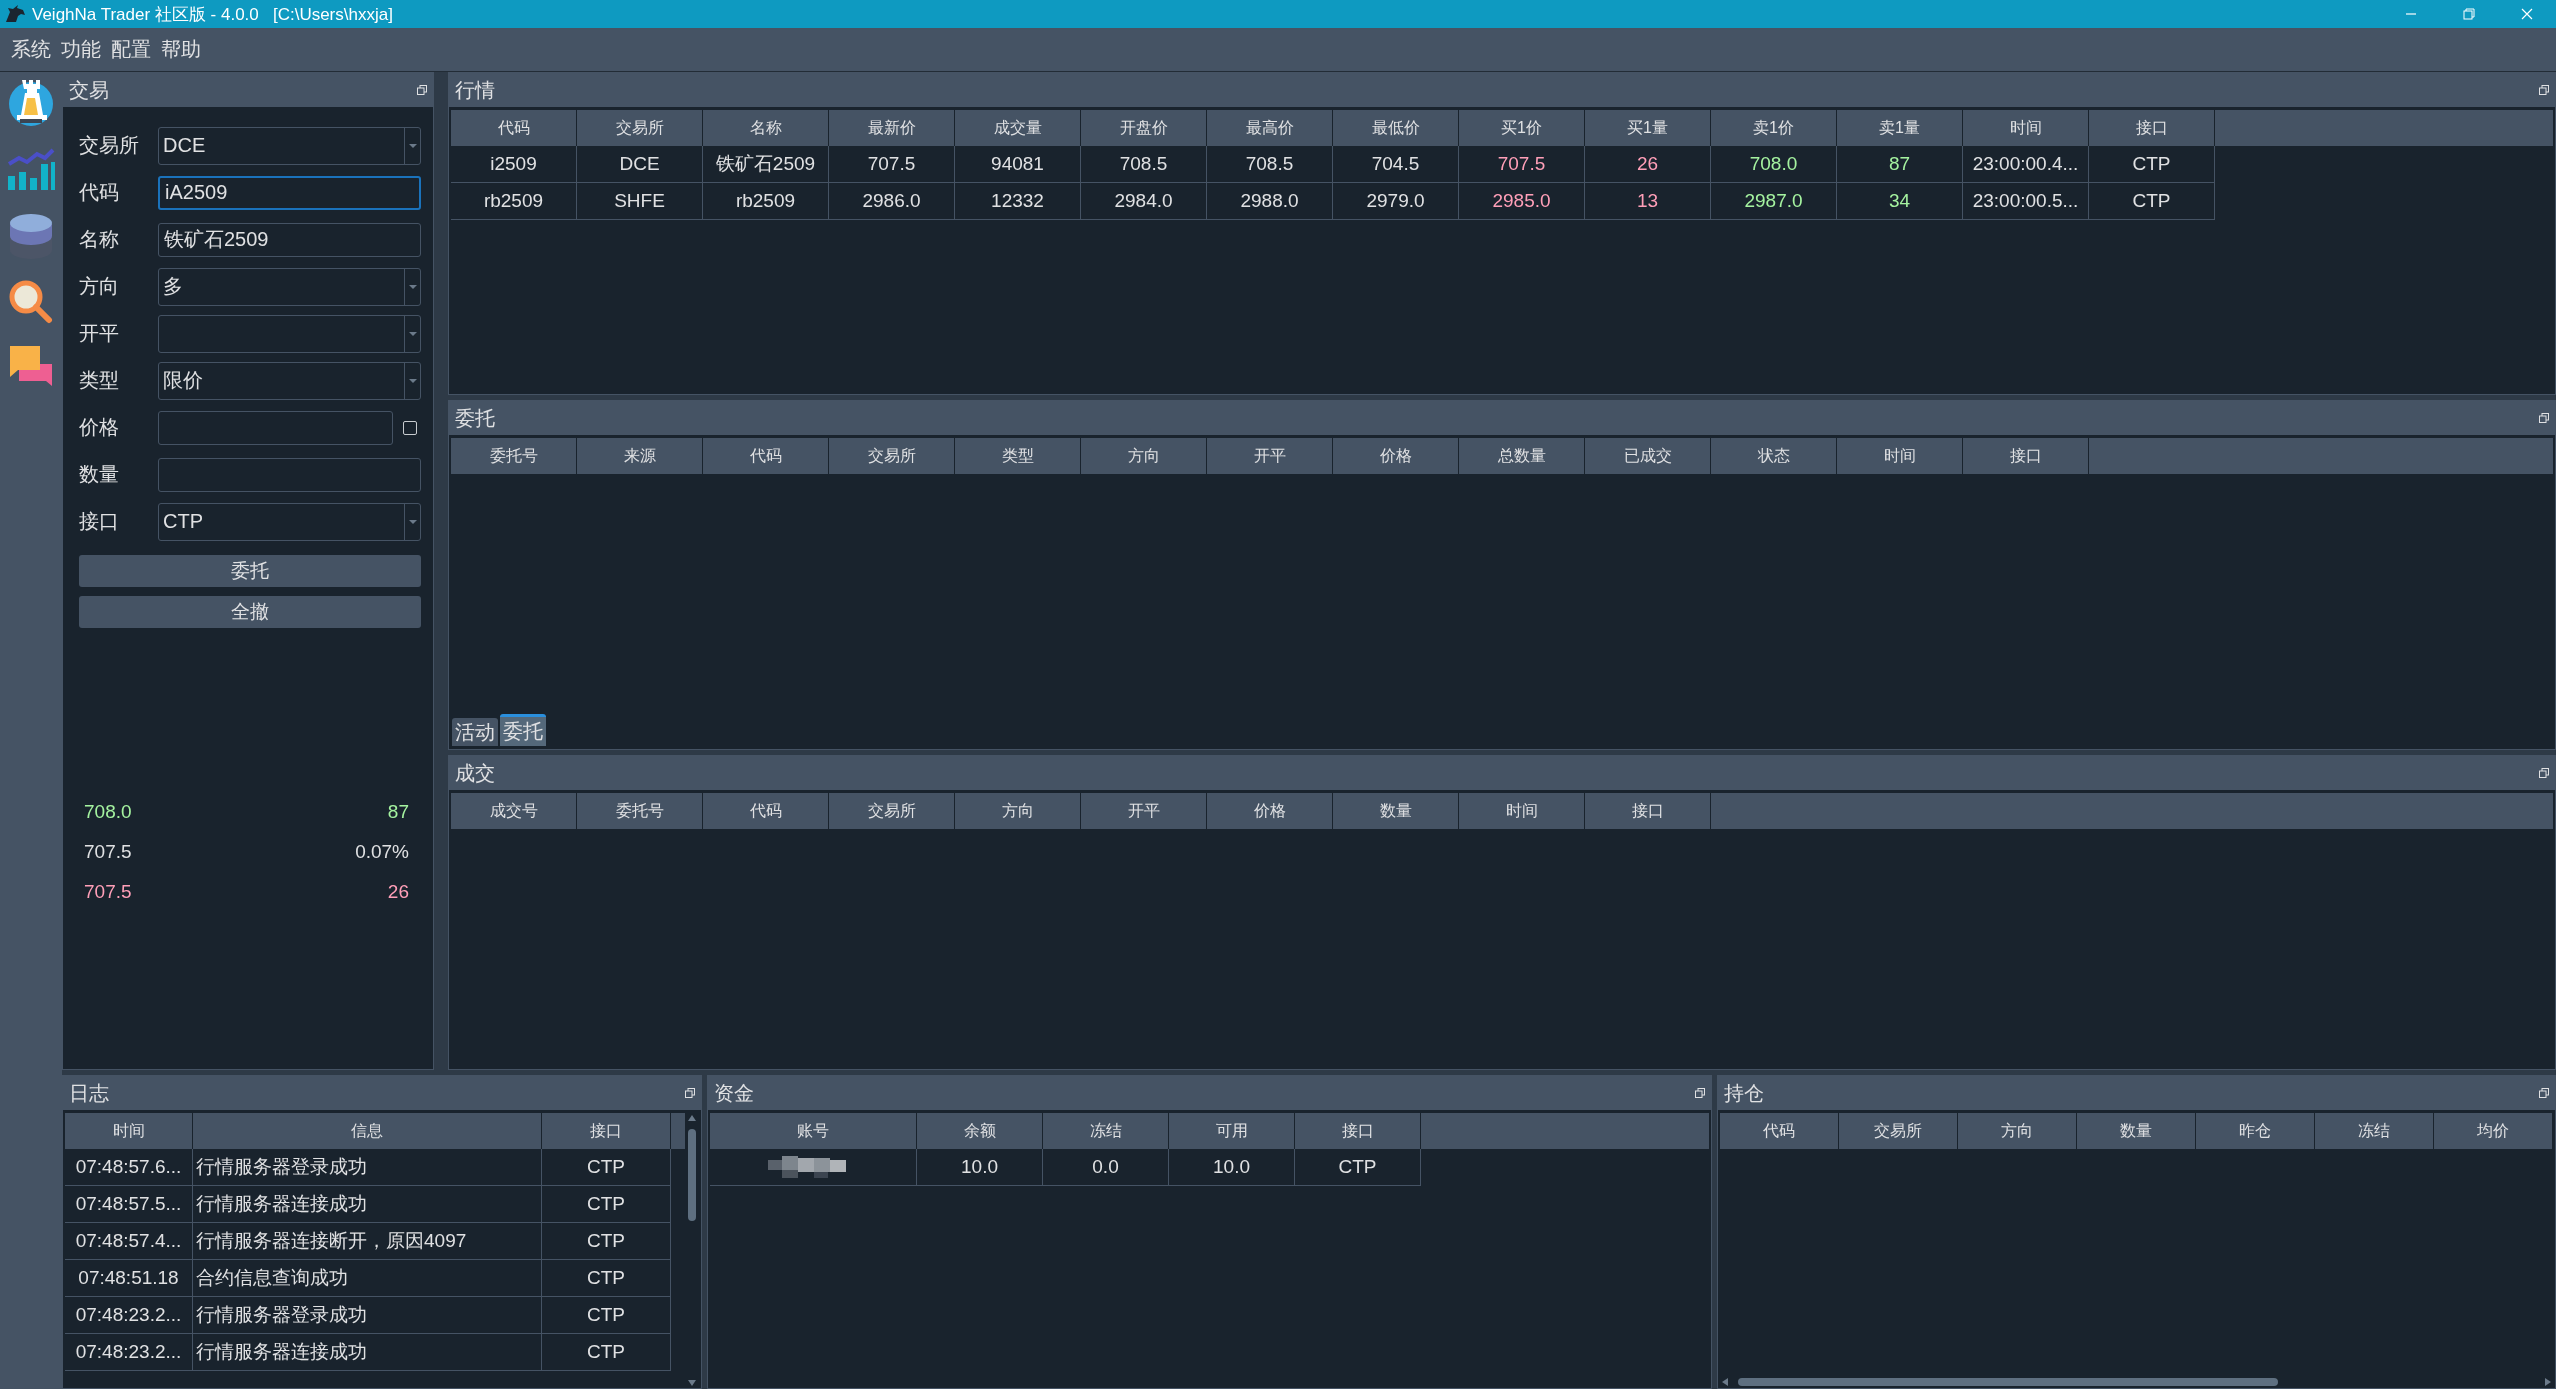 The width and height of the screenshot is (2556, 1389). I want to click on close-icon, so click(2527, 14).